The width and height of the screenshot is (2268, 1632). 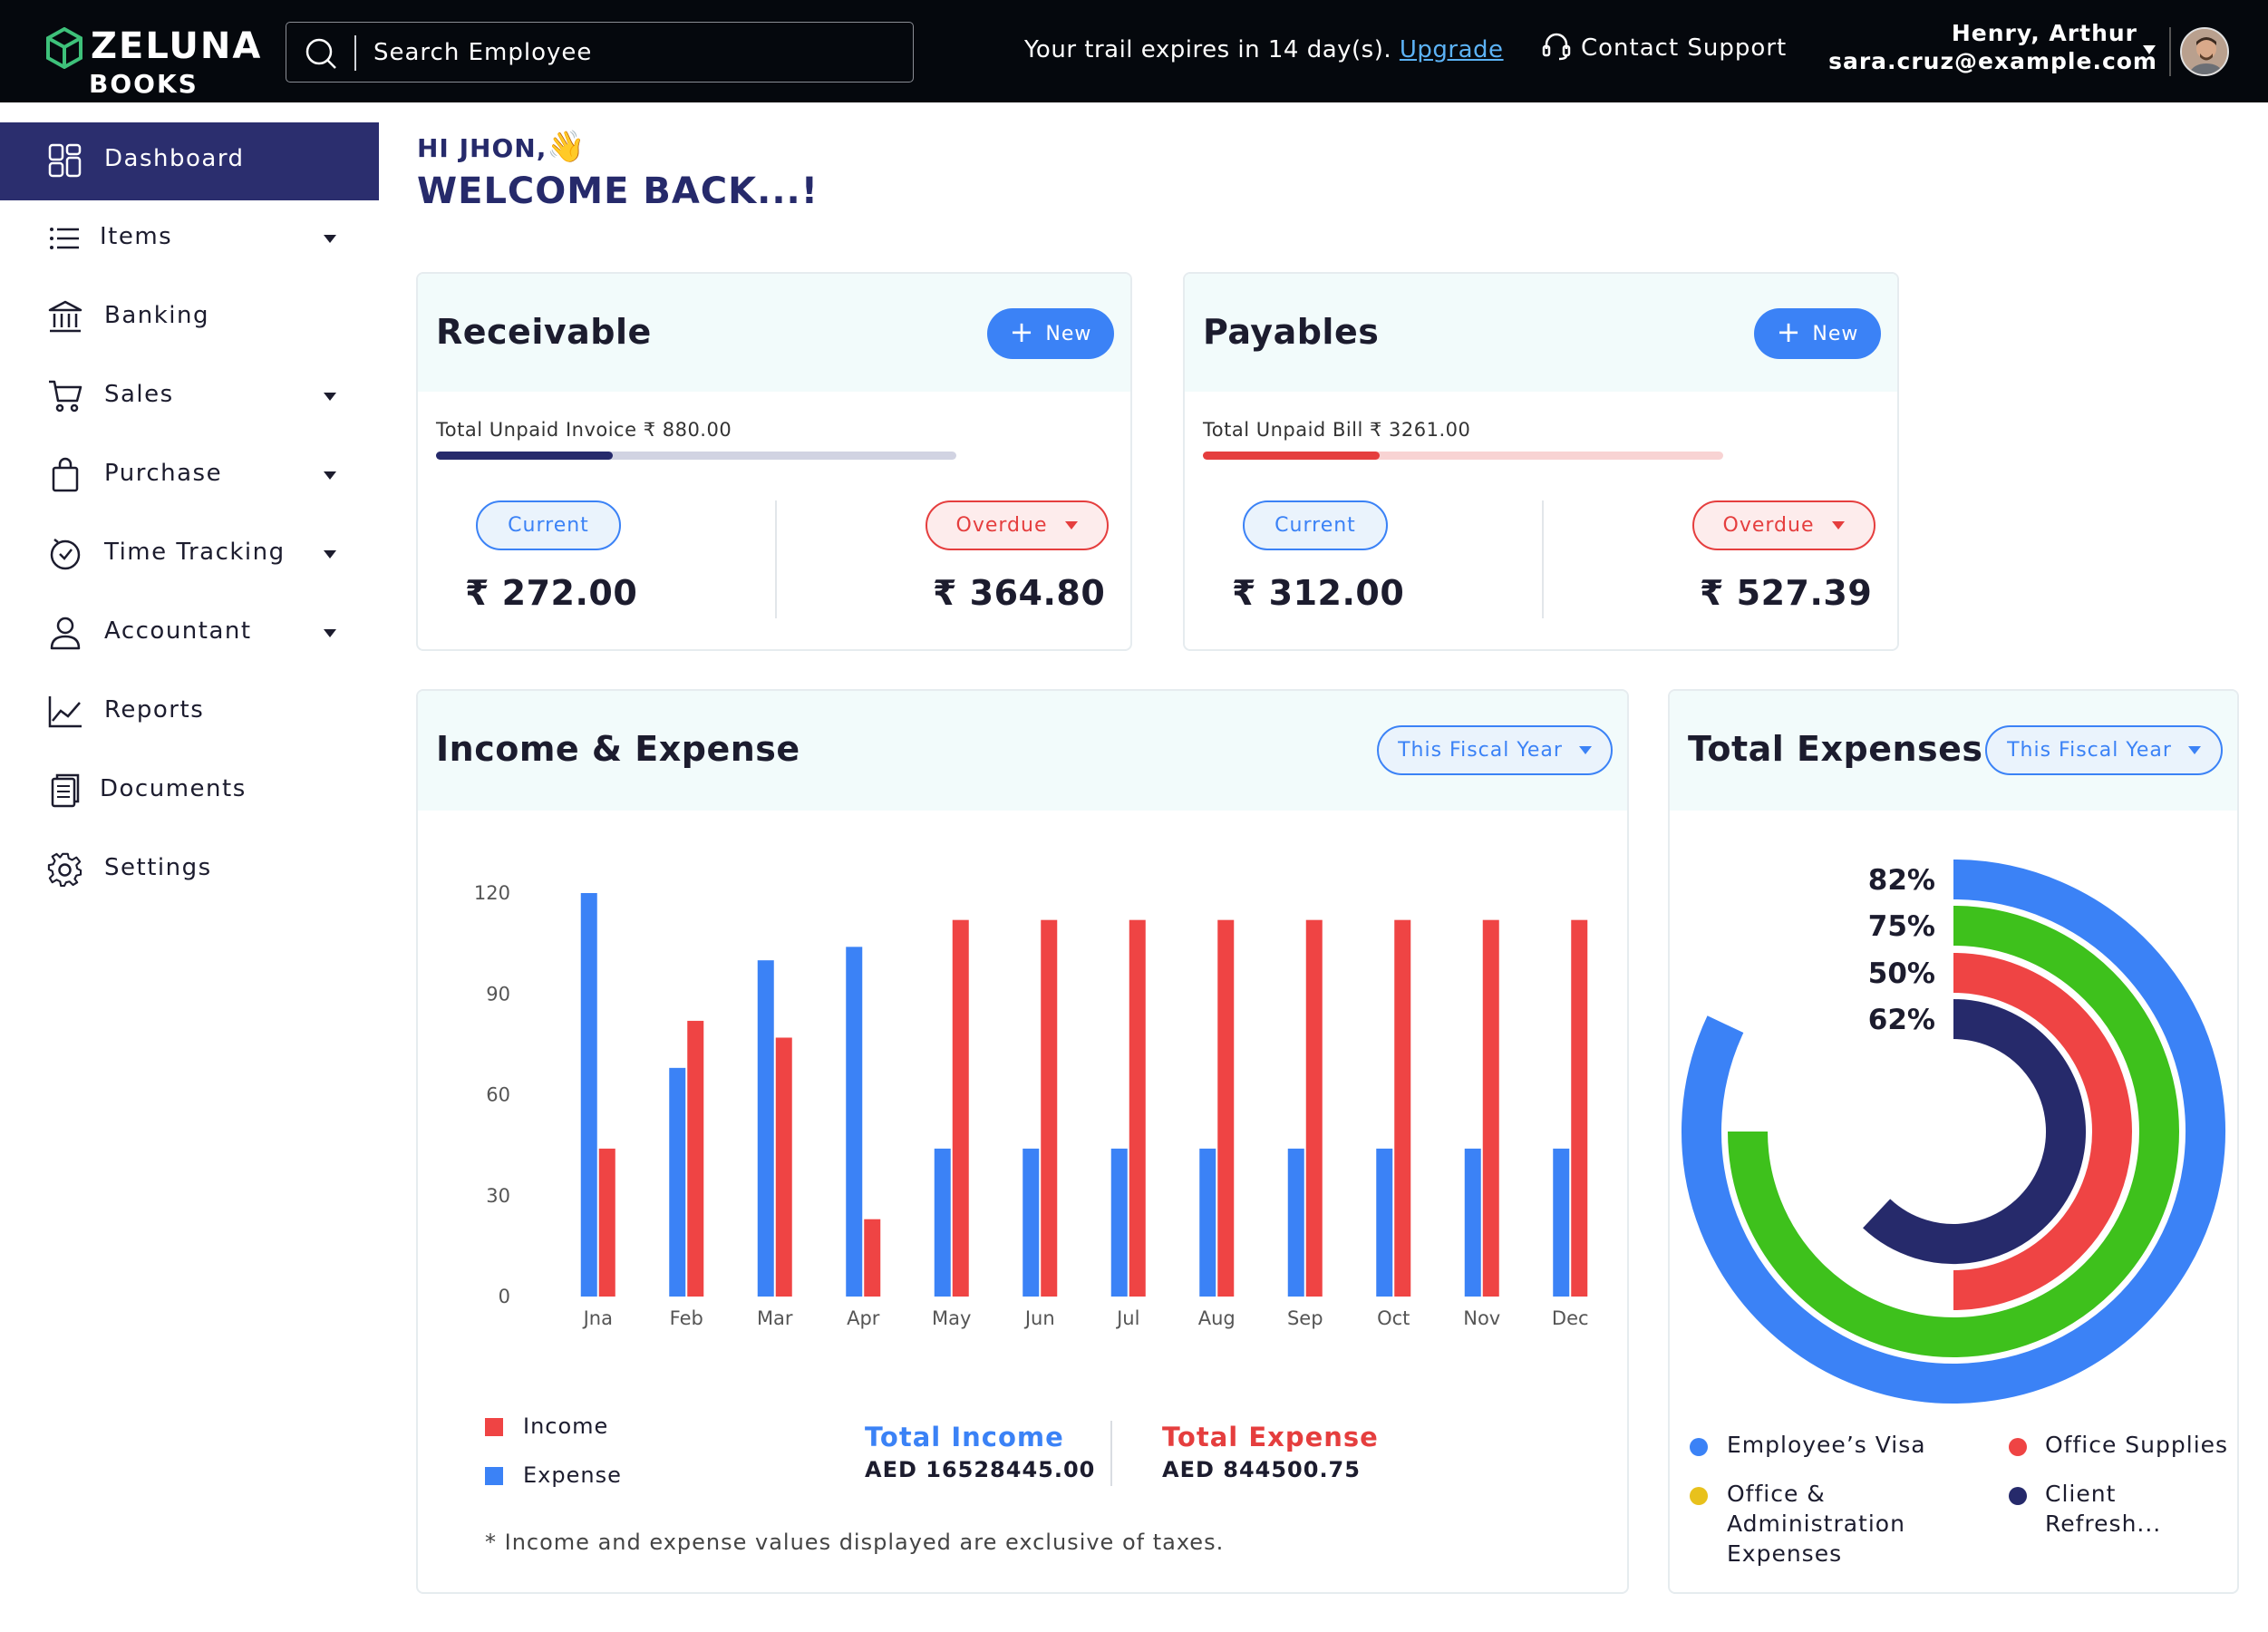 What do you see at coordinates (1836, 749) in the screenshot?
I see `card-title: Total Expenses` at bounding box center [1836, 749].